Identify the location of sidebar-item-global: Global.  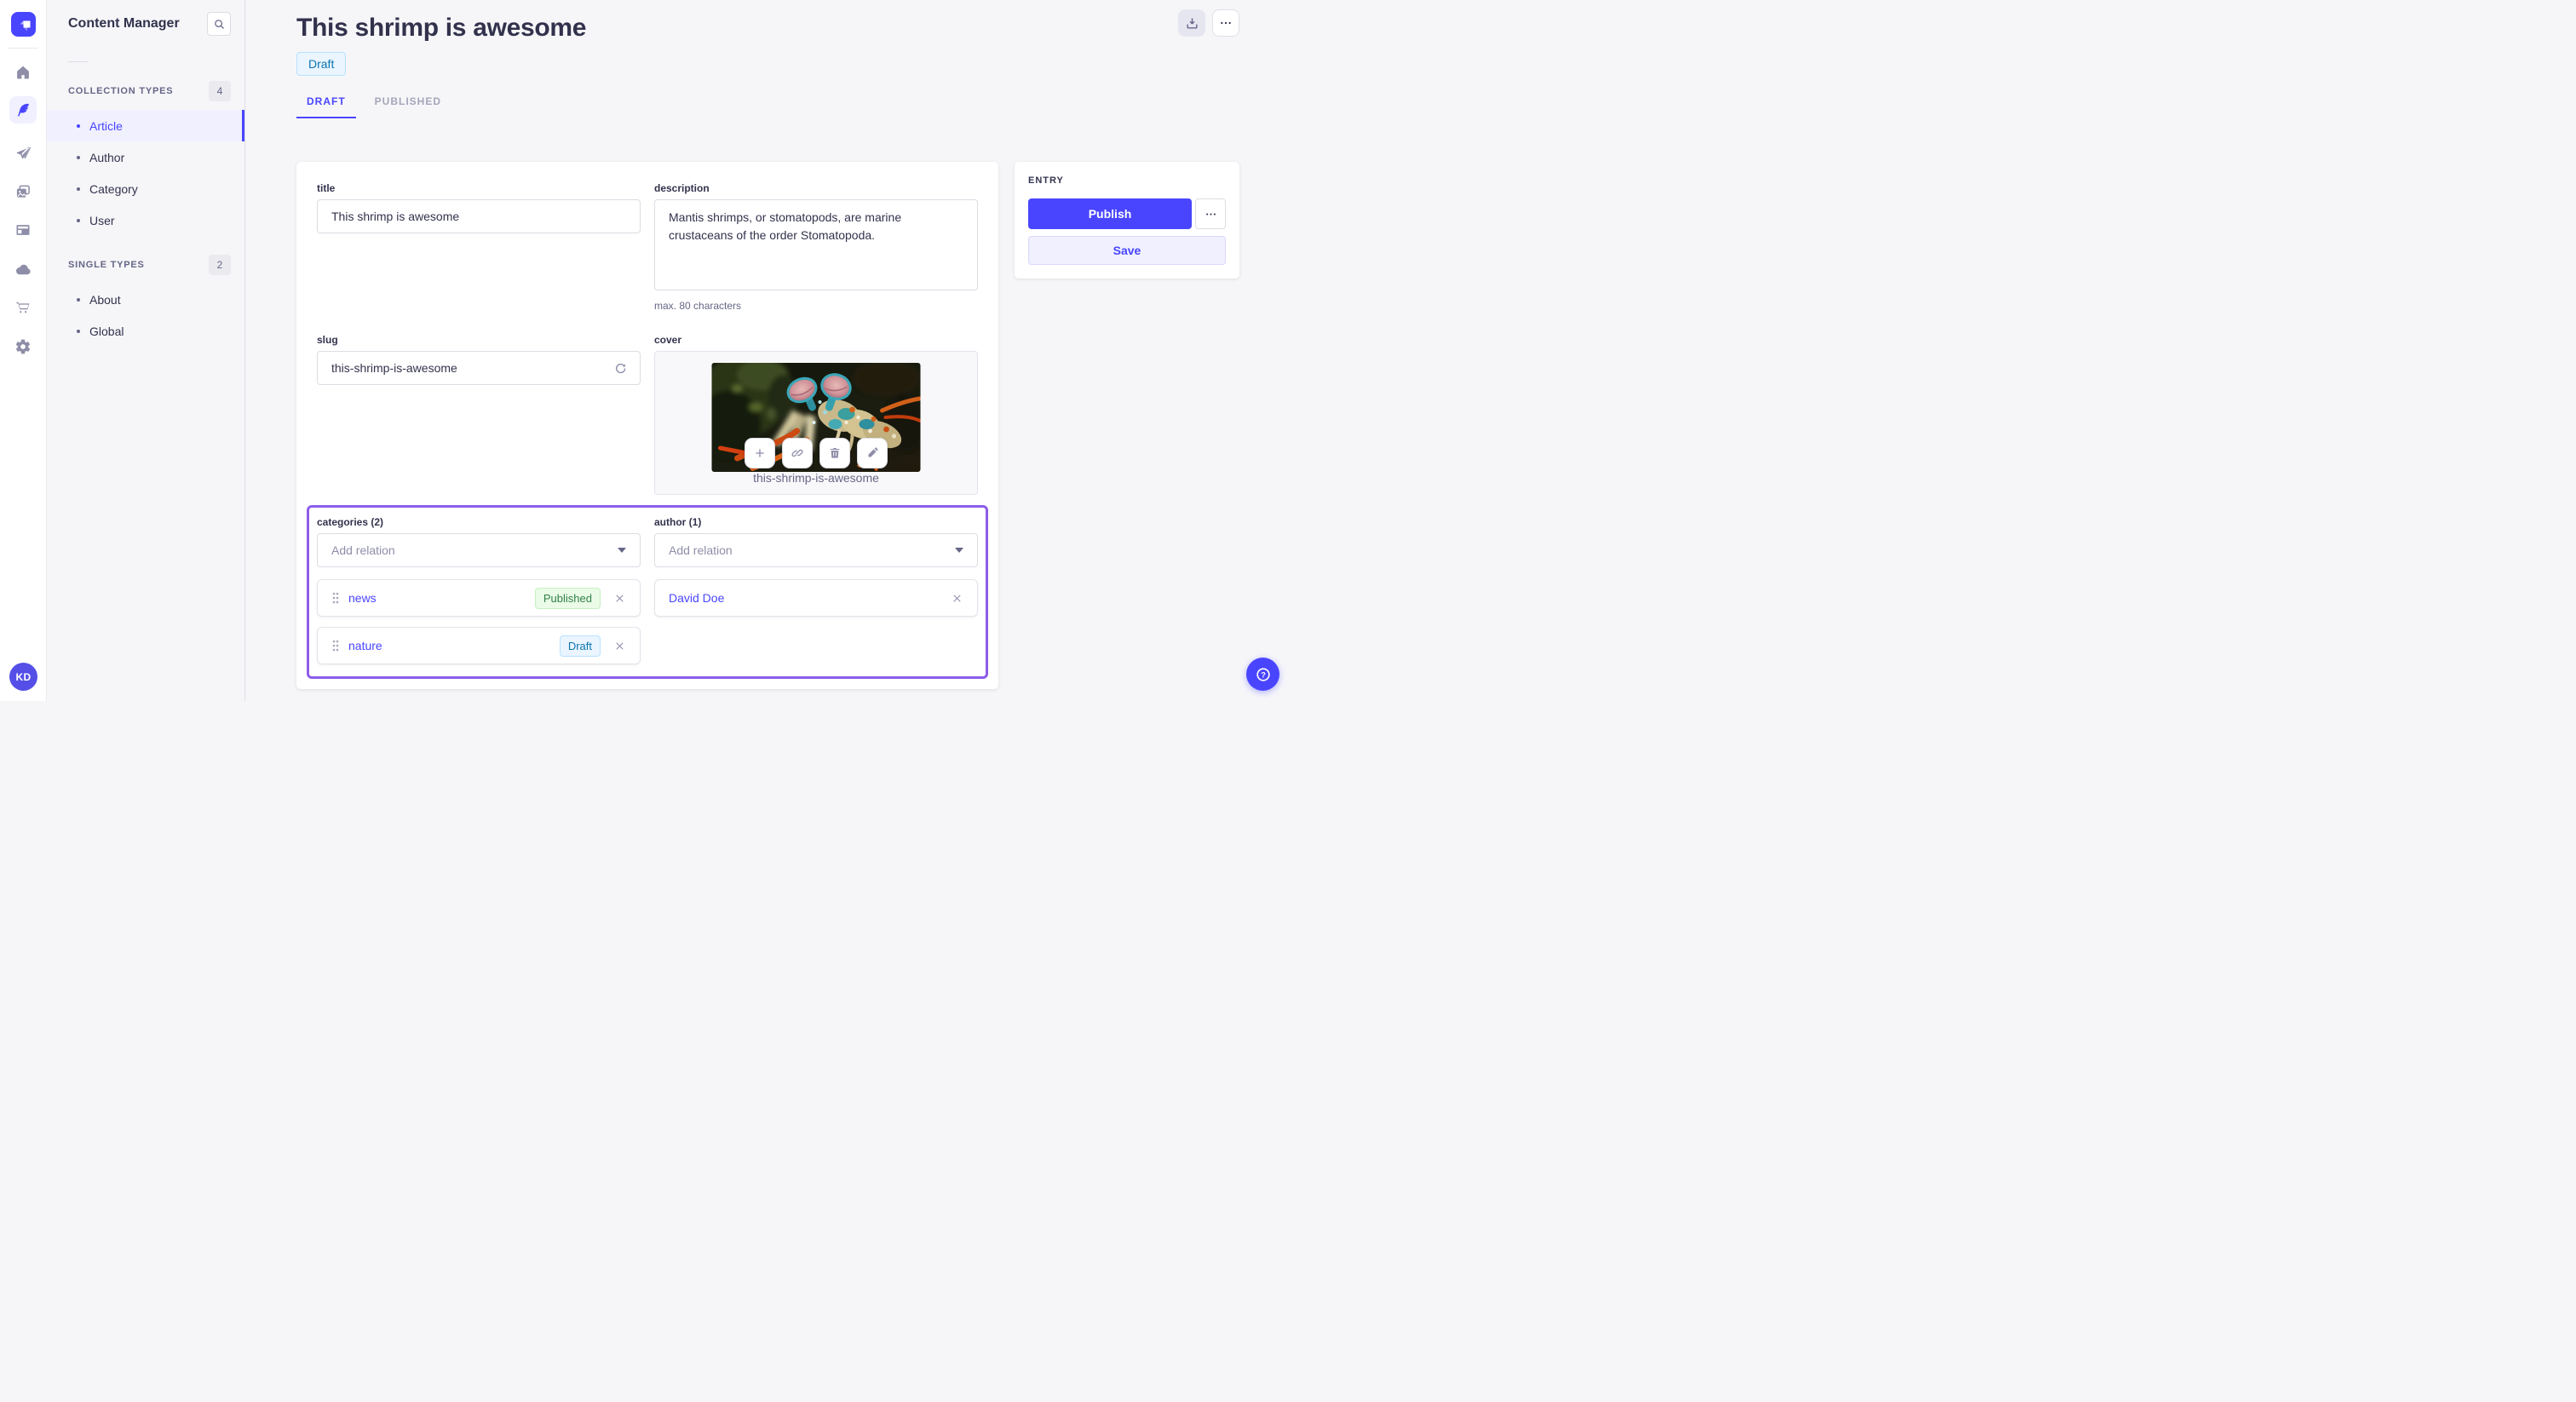
(145, 331).